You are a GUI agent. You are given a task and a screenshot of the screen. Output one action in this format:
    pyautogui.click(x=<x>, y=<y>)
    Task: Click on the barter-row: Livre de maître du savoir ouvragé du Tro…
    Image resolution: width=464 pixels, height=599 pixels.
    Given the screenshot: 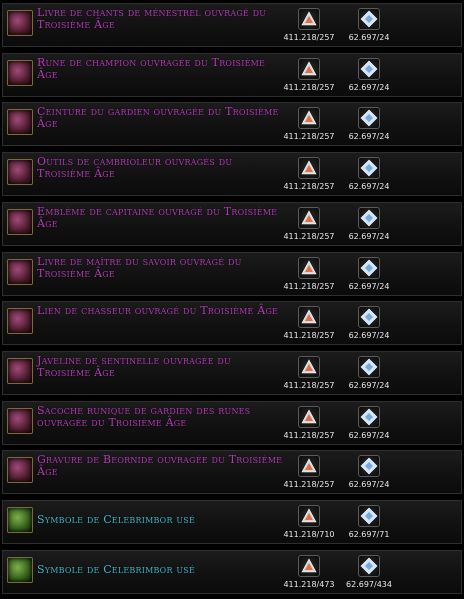 What is the action you would take?
    pyautogui.click(x=232, y=274)
    